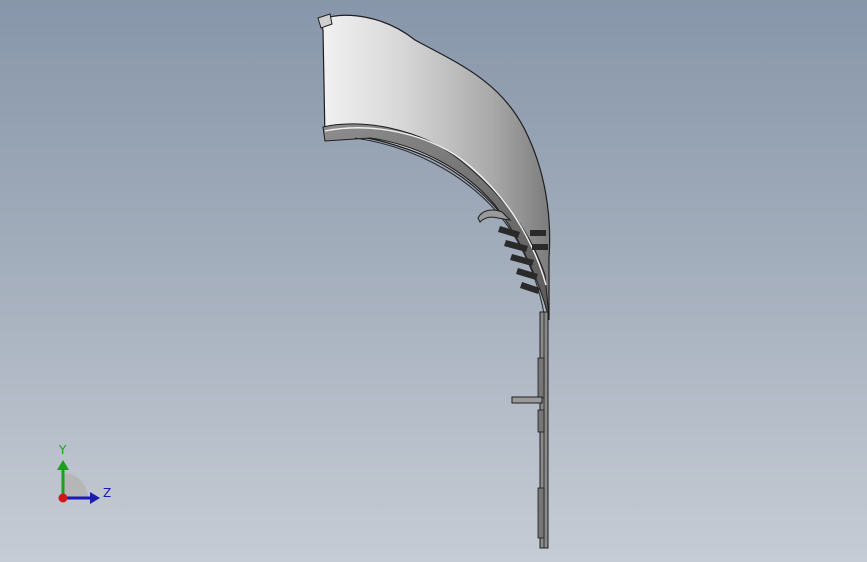 The image size is (867, 562). I want to click on post-block-mid, so click(541, 421).